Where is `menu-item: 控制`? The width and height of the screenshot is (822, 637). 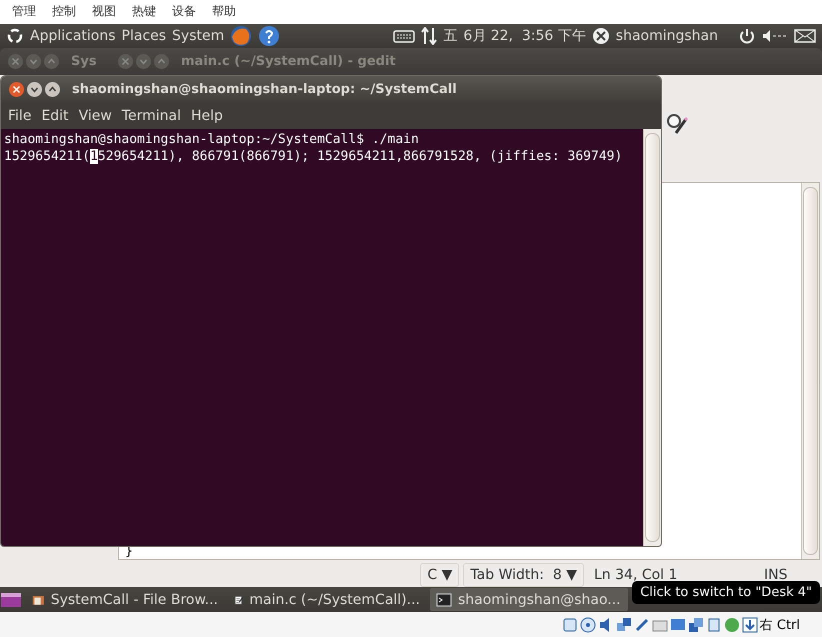
menu-item: 控制 is located at coordinates (64, 11).